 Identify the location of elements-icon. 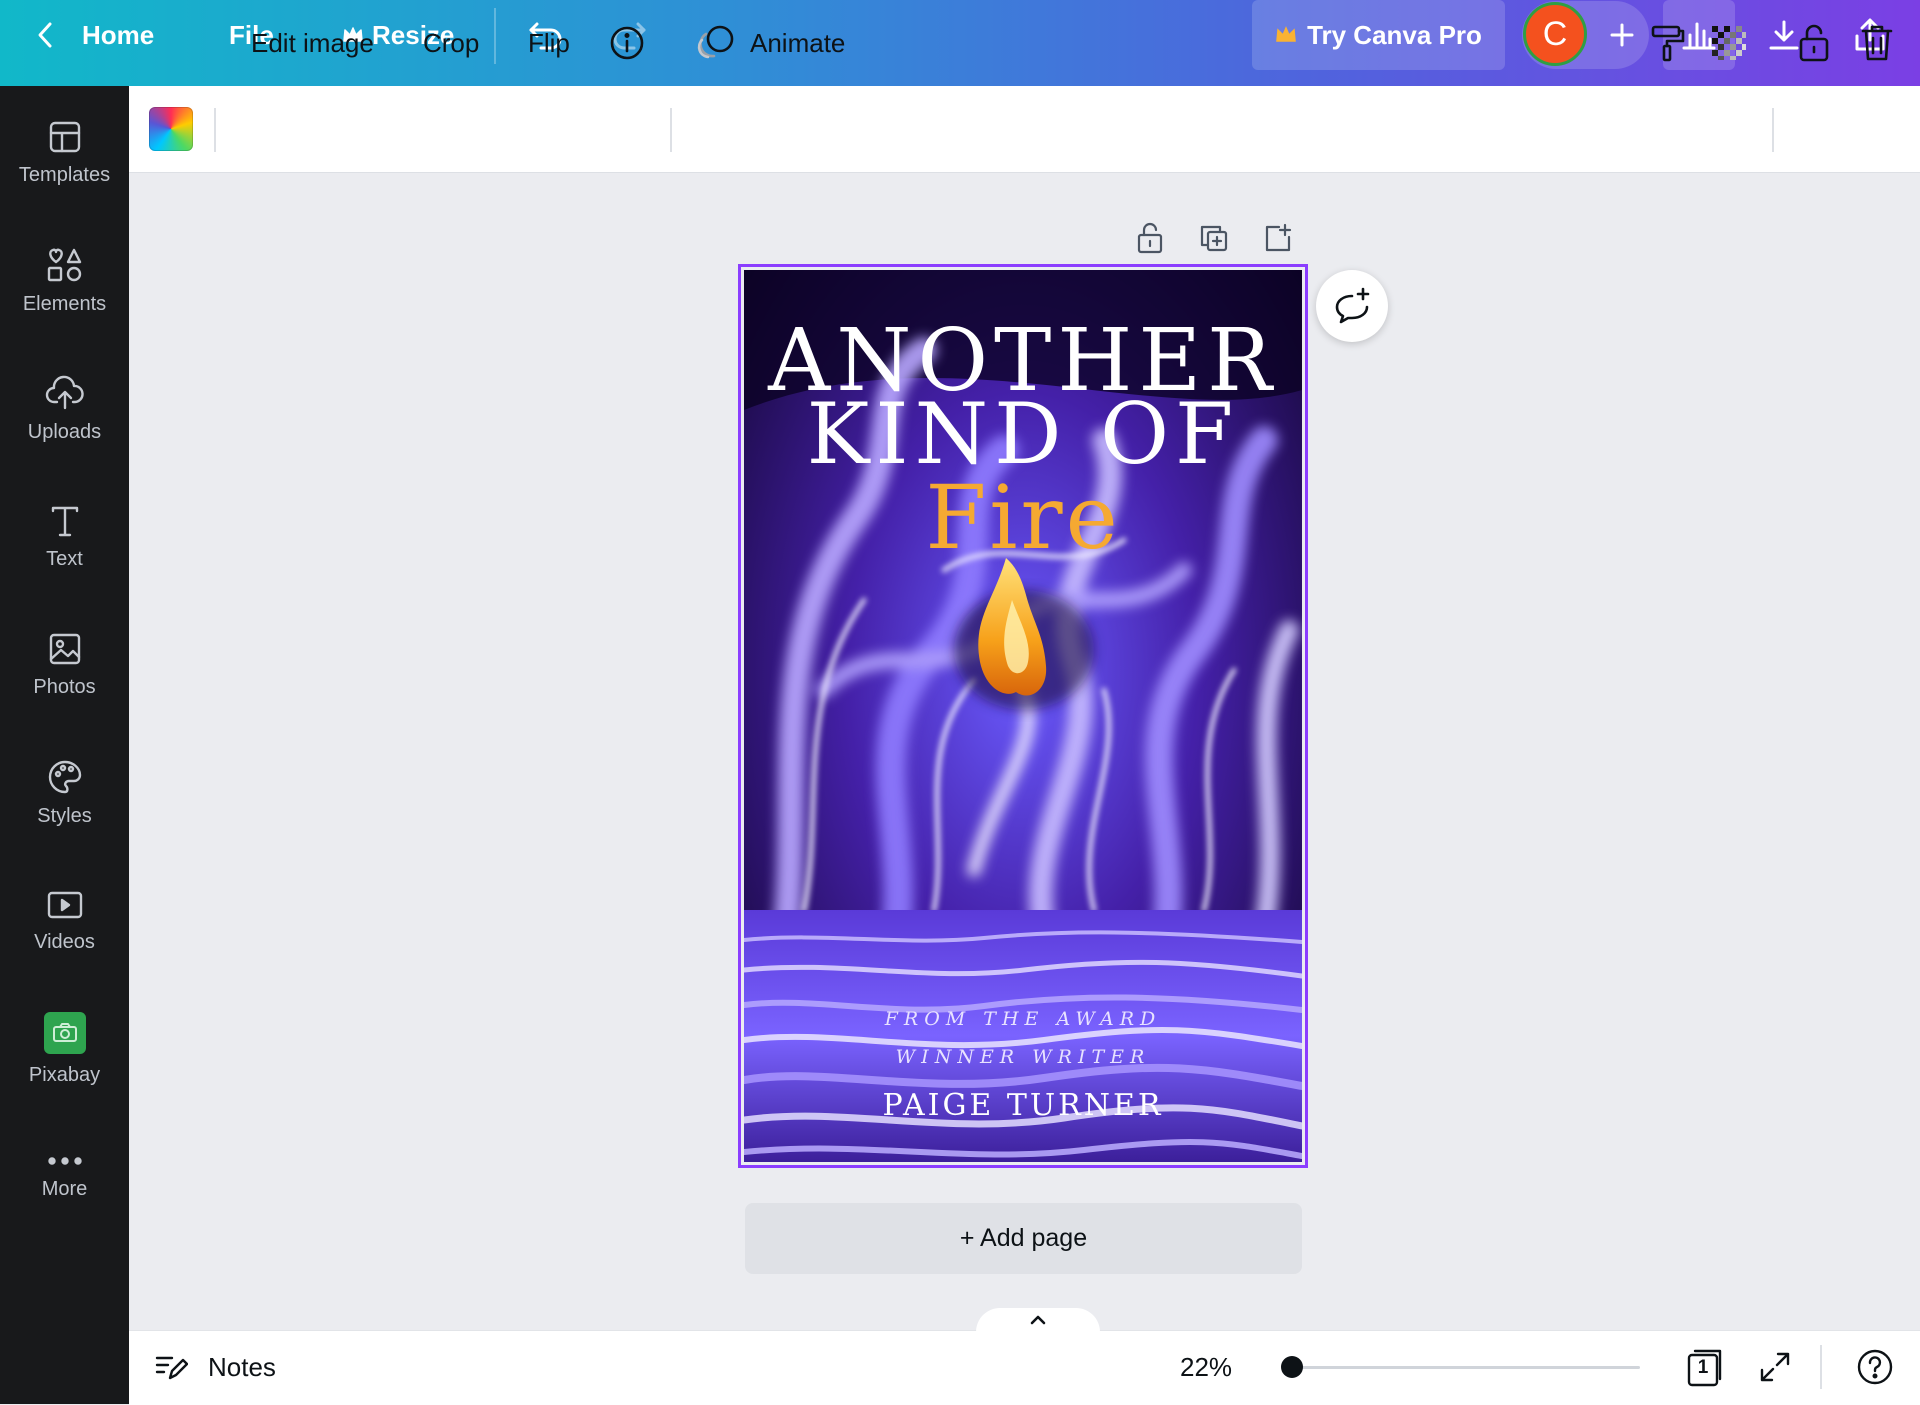
(65, 265).